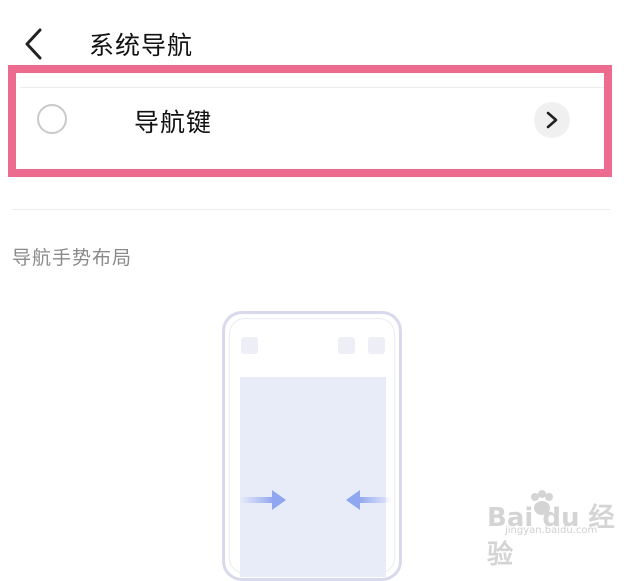 This screenshot has width=635, height=581. What do you see at coordinates (141, 45) in the screenshot?
I see `page-title: 系统导航` at bounding box center [141, 45].